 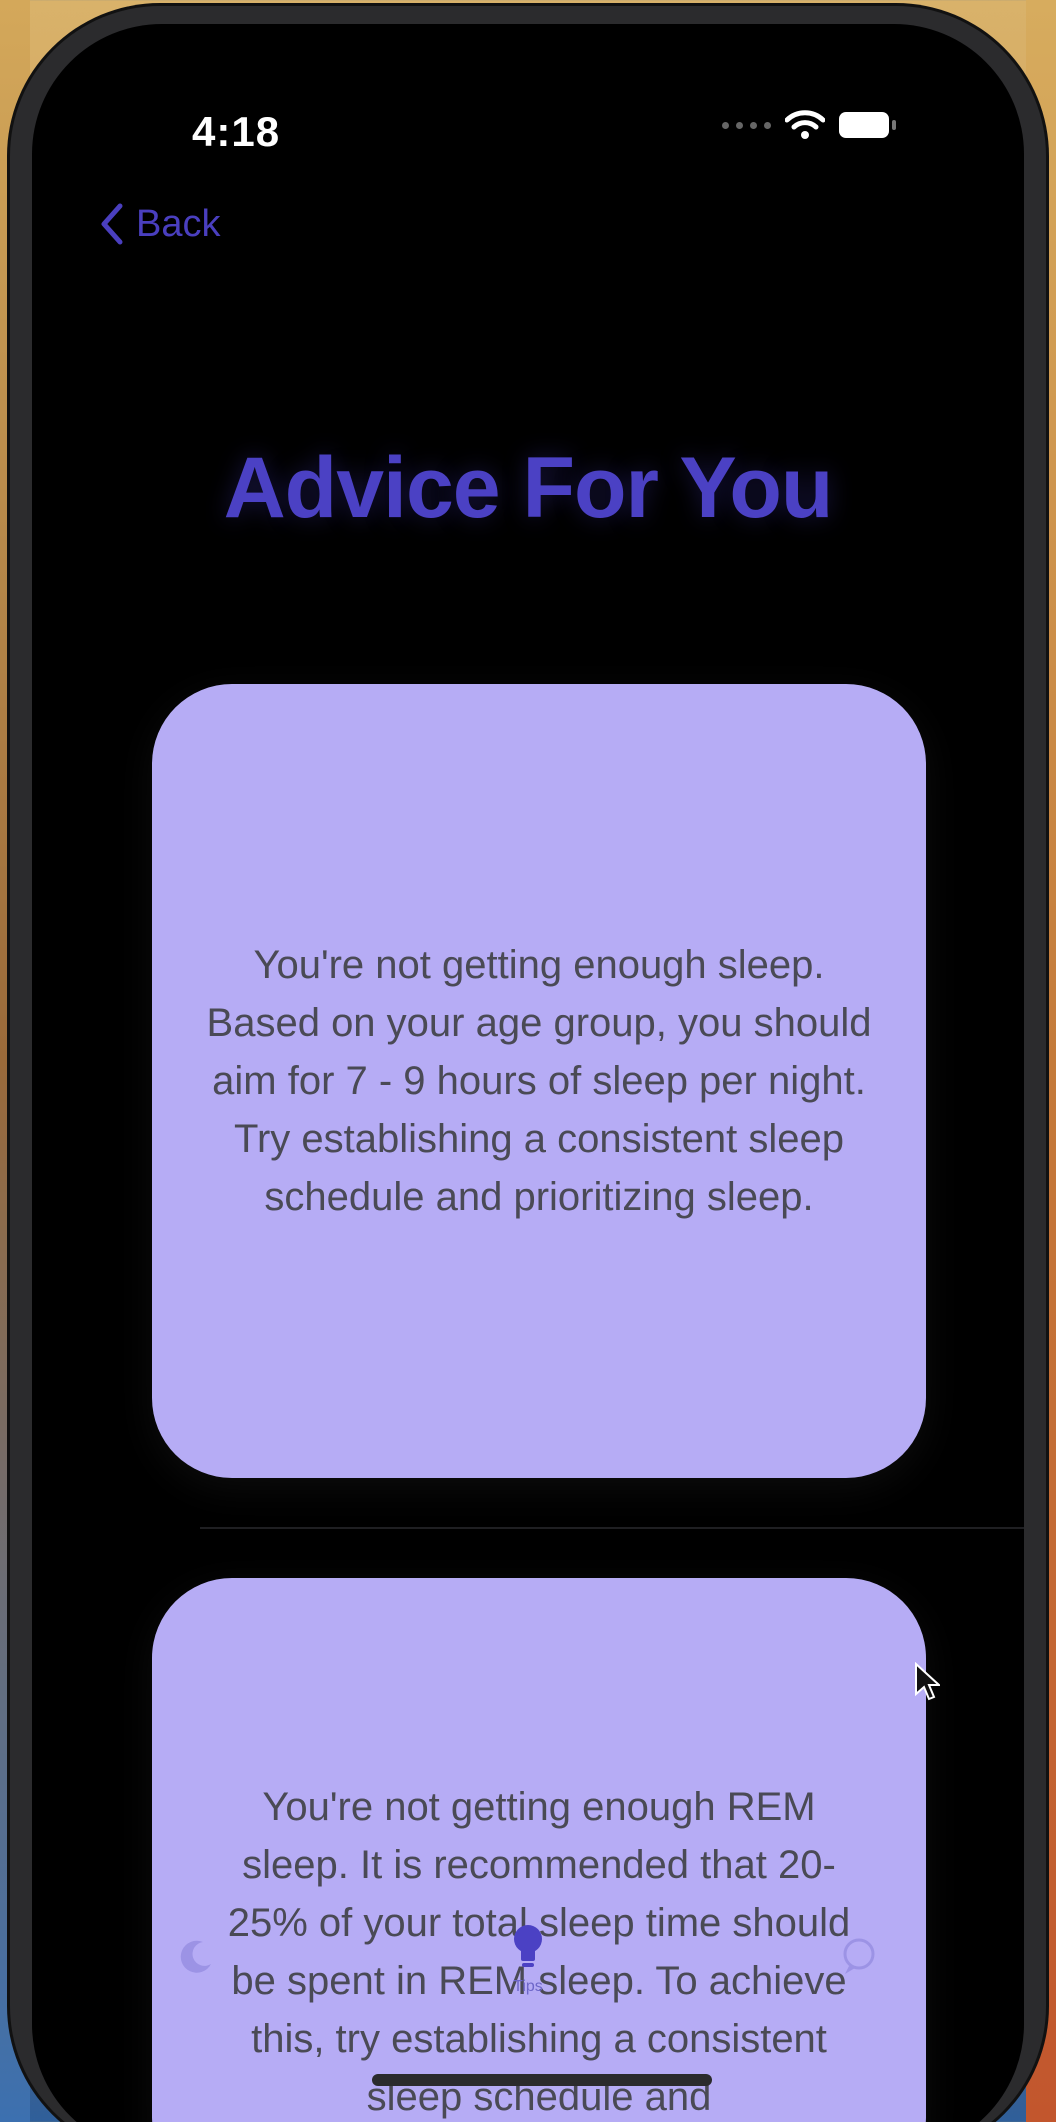 I want to click on moon-icon, so click(x=196, y=1956).